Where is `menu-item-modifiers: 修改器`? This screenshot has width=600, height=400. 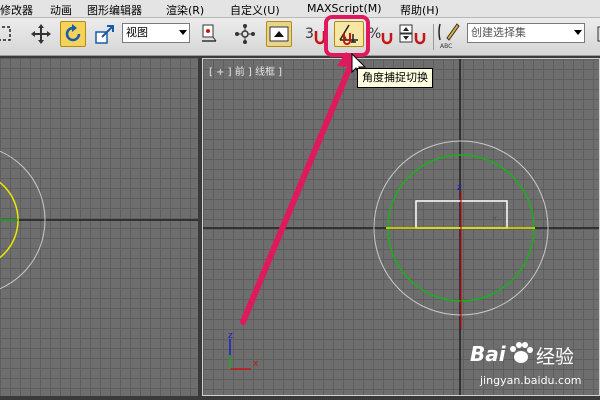
menu-item-modifiers: 修改器 is located at coordinates (16, 10).